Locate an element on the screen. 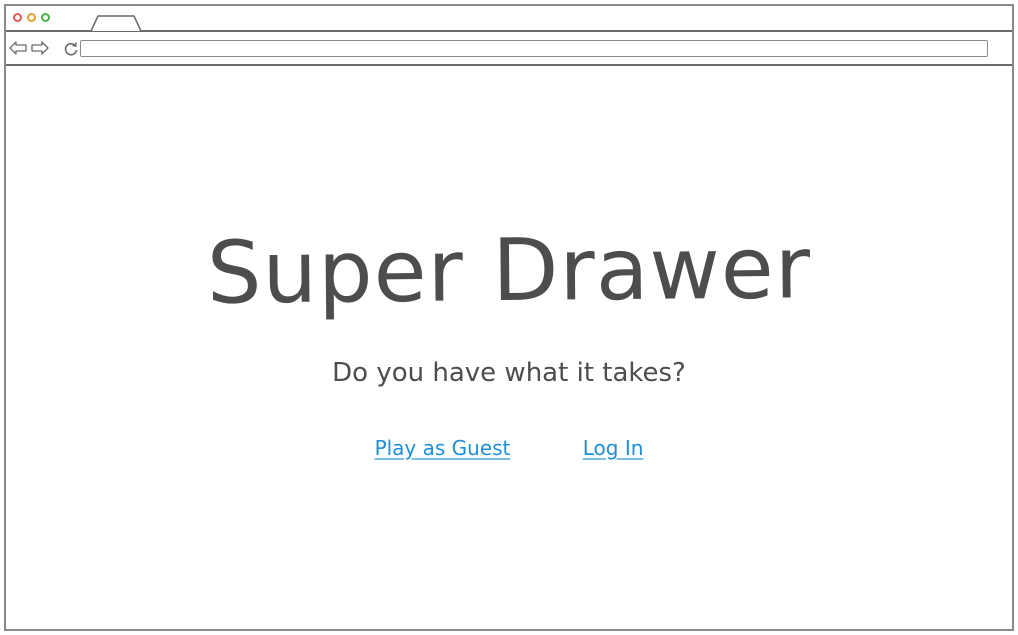 The width and height of the screenshot is (1018, 635). browser-tab is located at coordinates (116, 23).